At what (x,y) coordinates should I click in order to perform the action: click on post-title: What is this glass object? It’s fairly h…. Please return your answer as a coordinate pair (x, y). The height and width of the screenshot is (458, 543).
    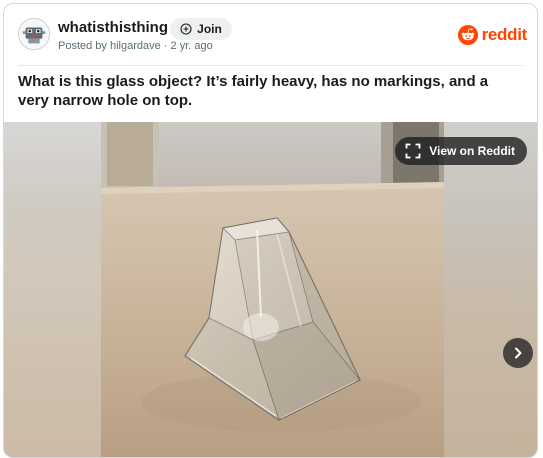
    Looking at the image, I should click on (270, 91).